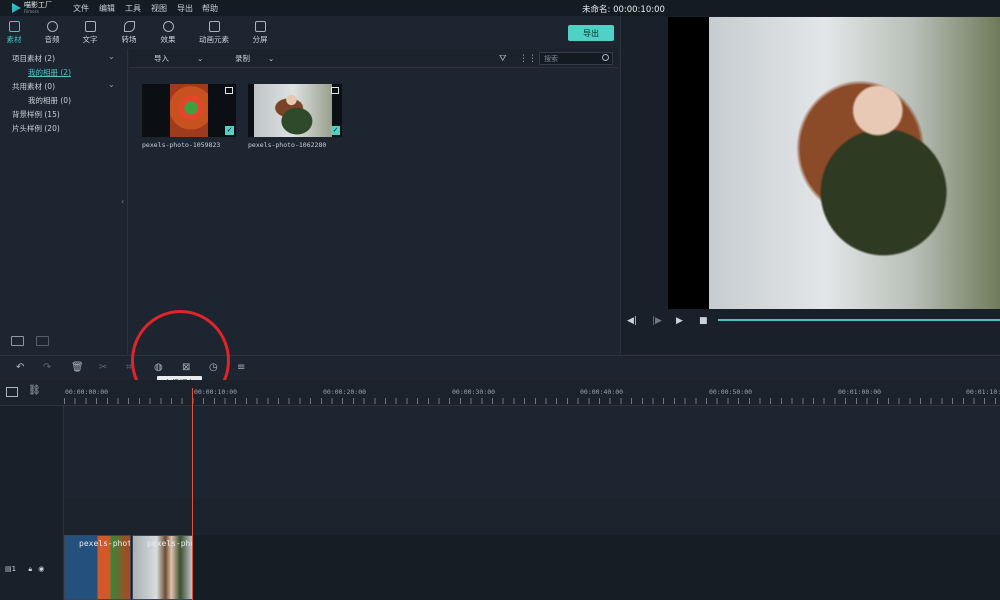 Image resolution: width=1000 pixels, height=600 pixels. I want to click on ruler-time: 00:00:30:00, so click(474, 392).